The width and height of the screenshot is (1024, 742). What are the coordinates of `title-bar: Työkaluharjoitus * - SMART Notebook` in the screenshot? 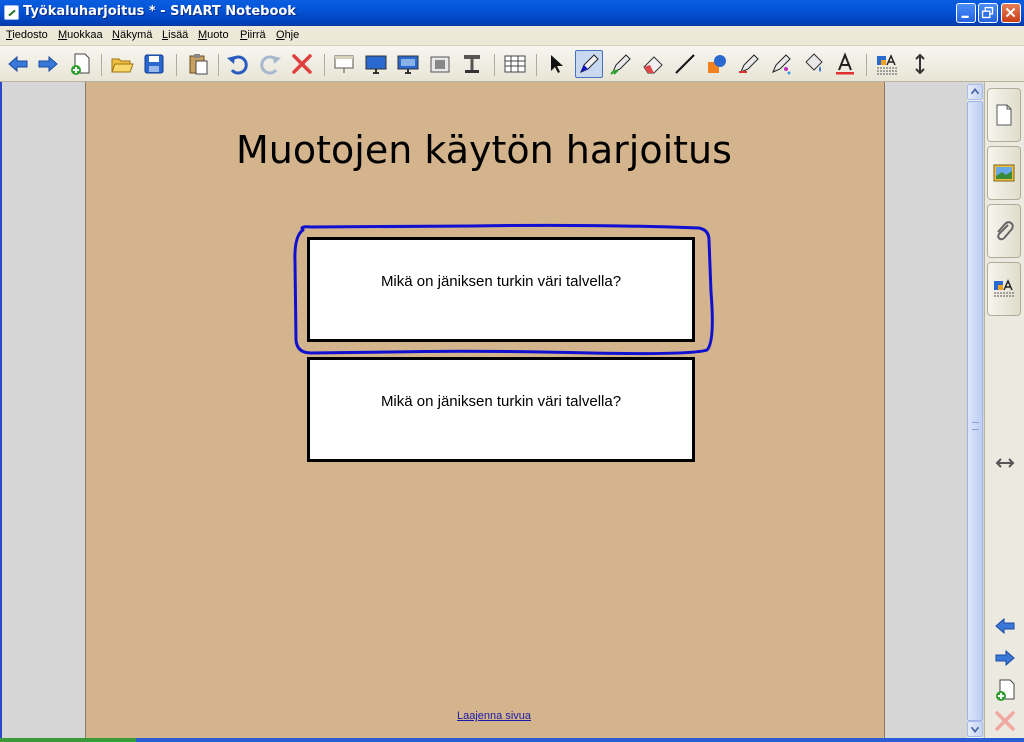 It's located at (512, 13).